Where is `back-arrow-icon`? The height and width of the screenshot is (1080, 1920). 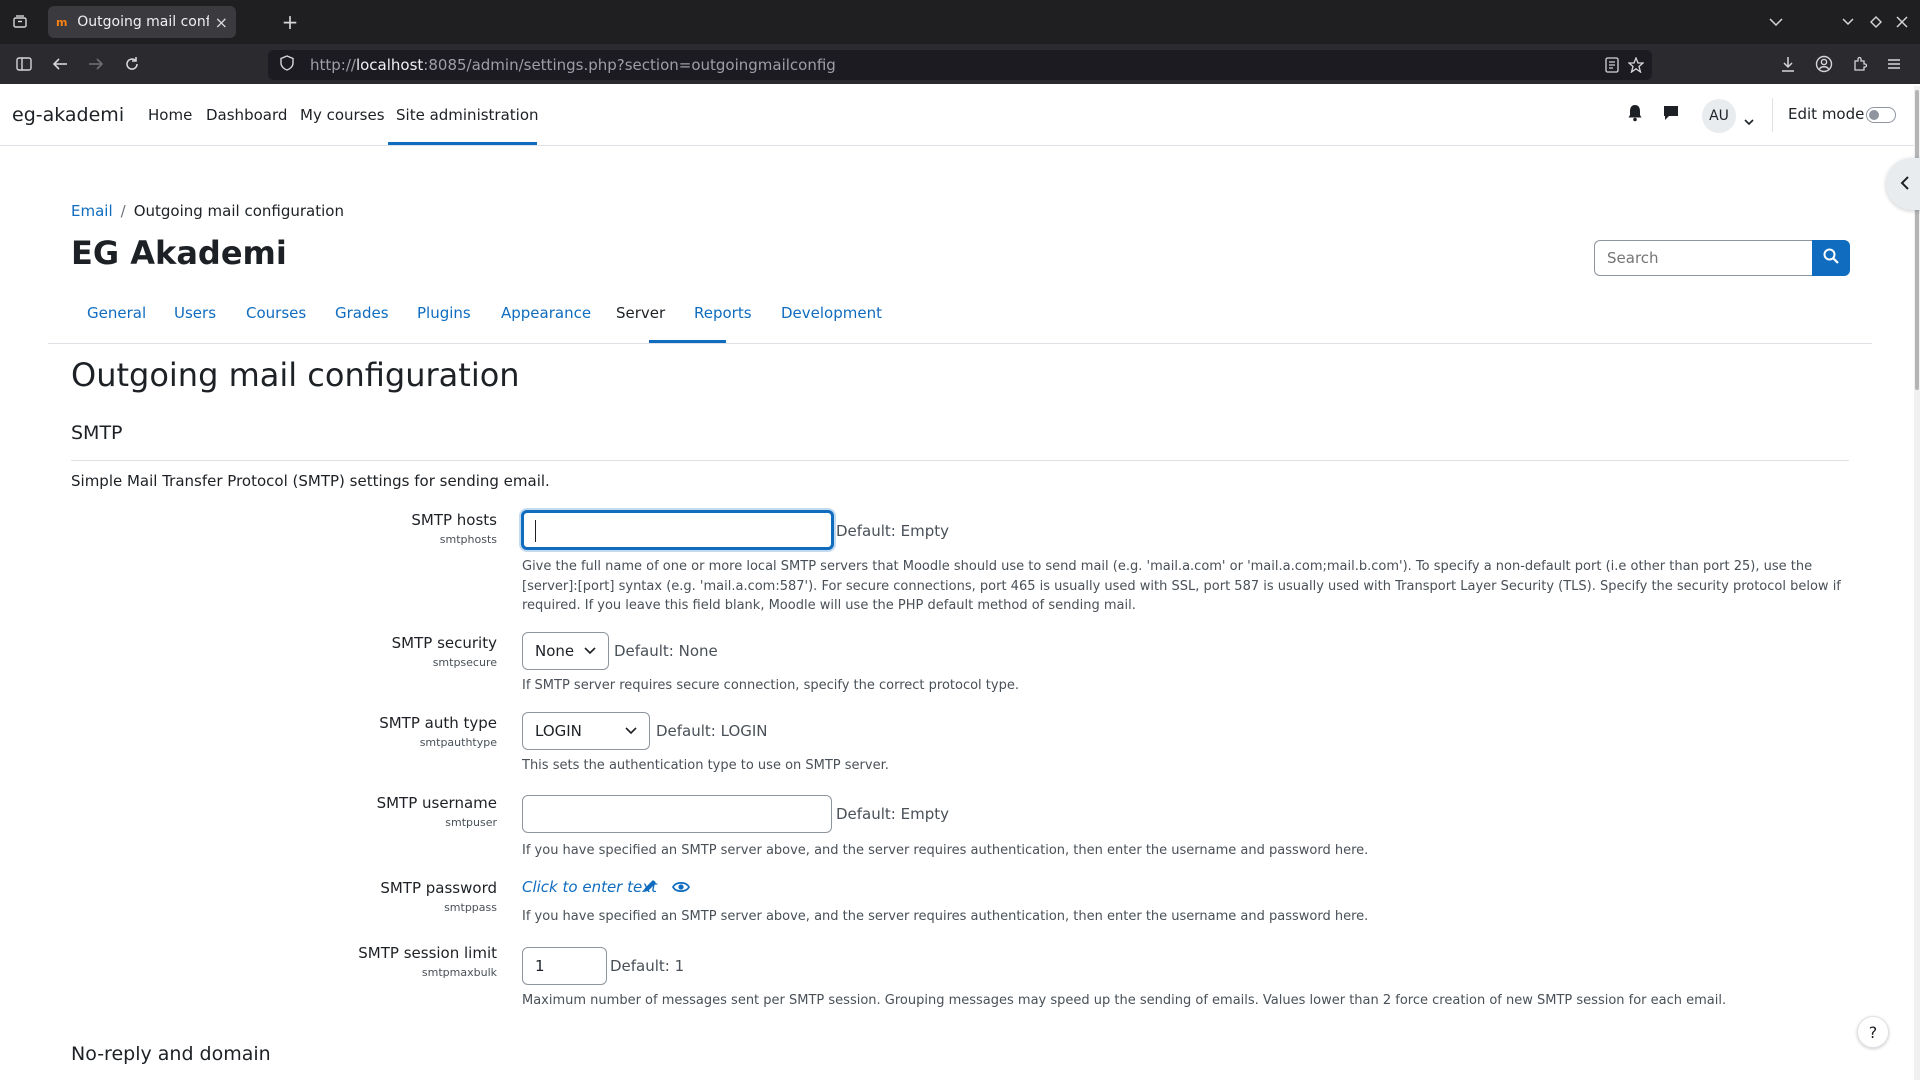
back-arrow-icon is located at coordinates (60, 64).